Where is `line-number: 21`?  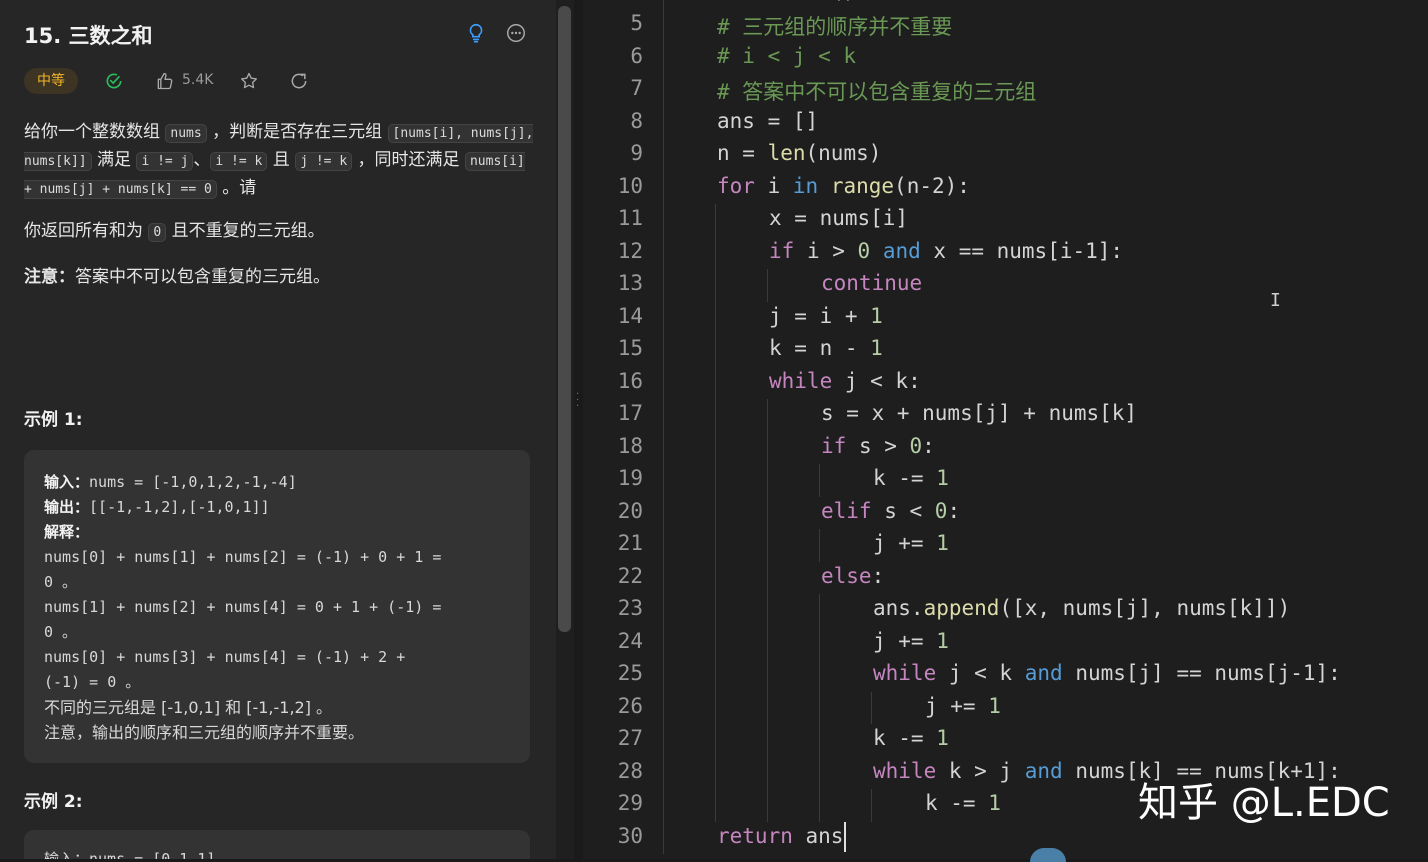
line-number: 21 is located at coordinates (630, 543).